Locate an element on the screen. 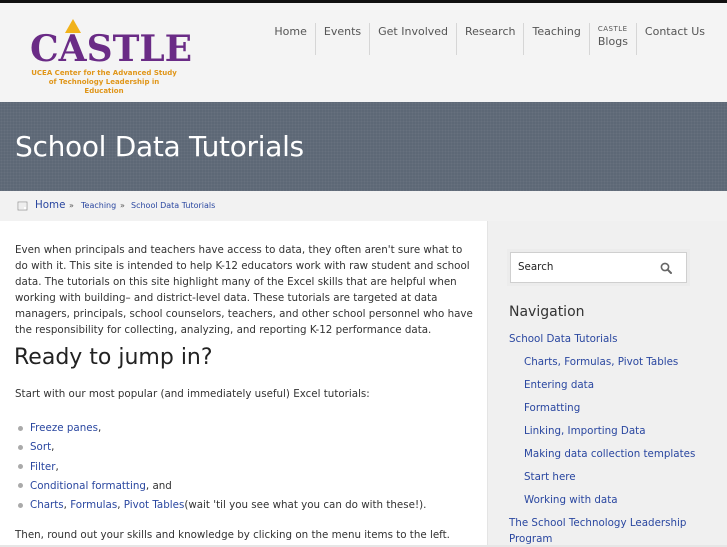  sidebar-item-school-data-tutorials: School Data Tutorials is located at coordinates (611, 342).